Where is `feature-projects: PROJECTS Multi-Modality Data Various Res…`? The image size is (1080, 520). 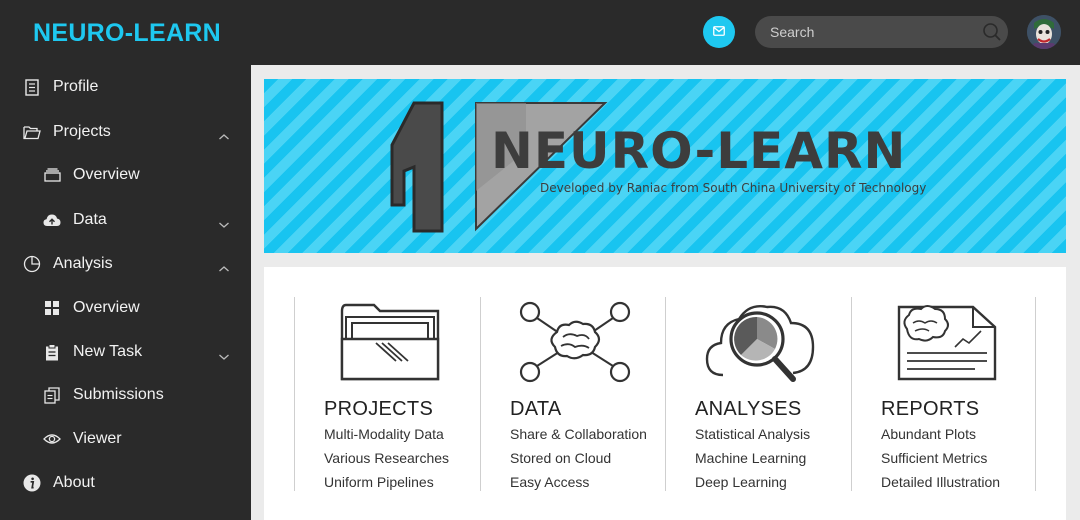
feature-projects: PROJECTS Multi-Modality Data Various Res… is located at coordinates (387, 394).